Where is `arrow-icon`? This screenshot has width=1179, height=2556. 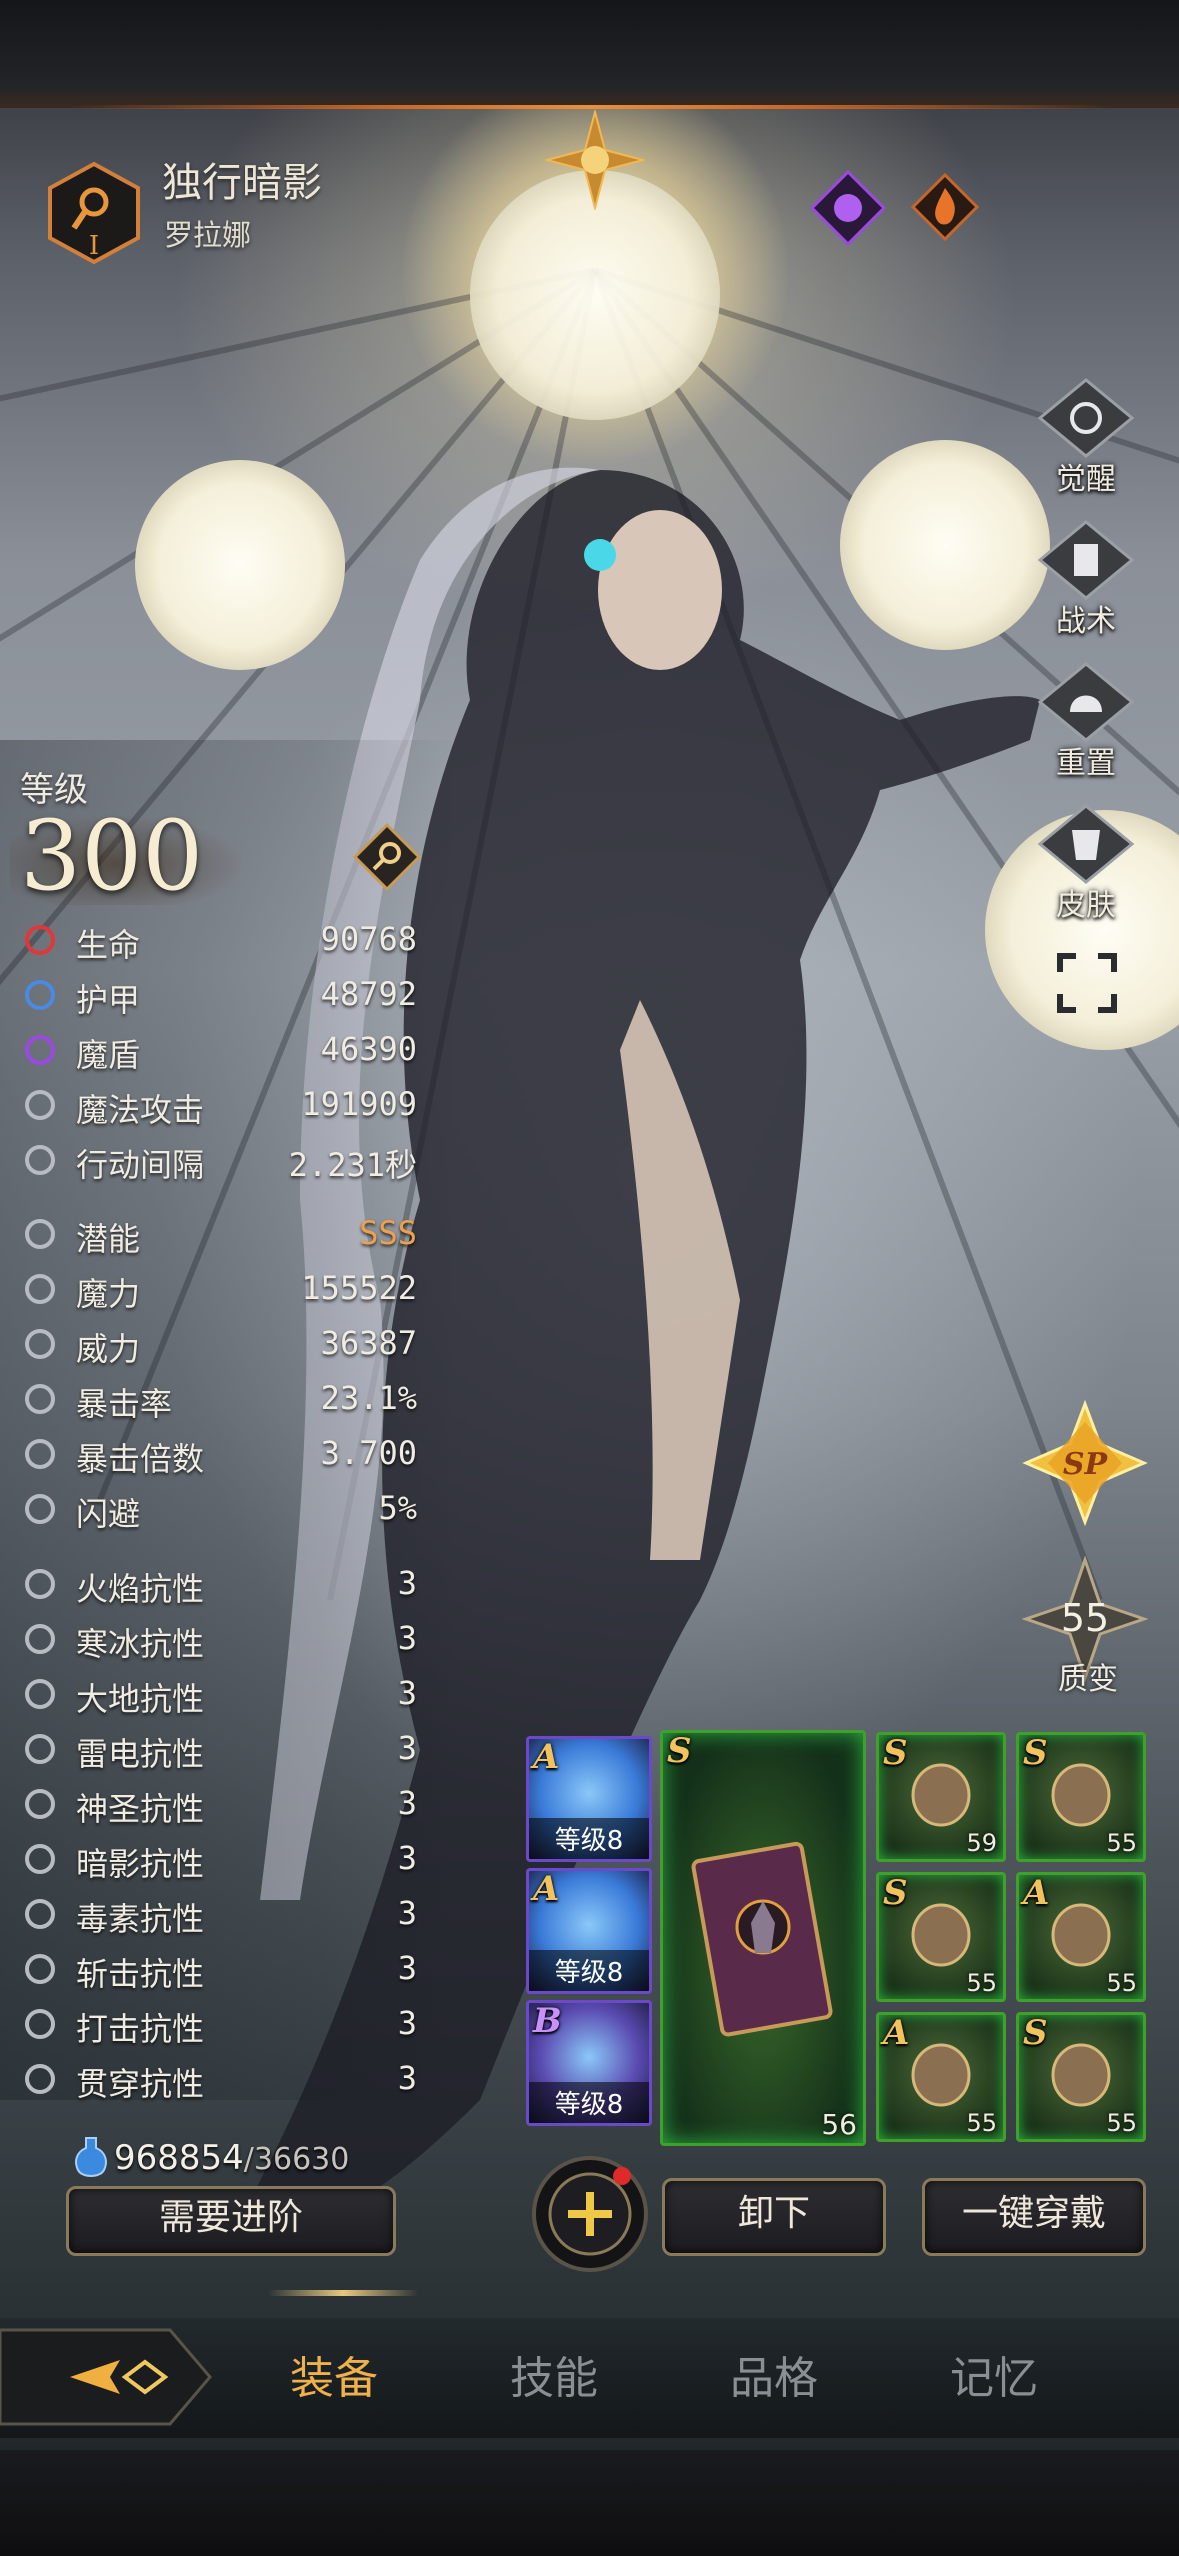 arrow-icon is located at coordinates (40, 1454).